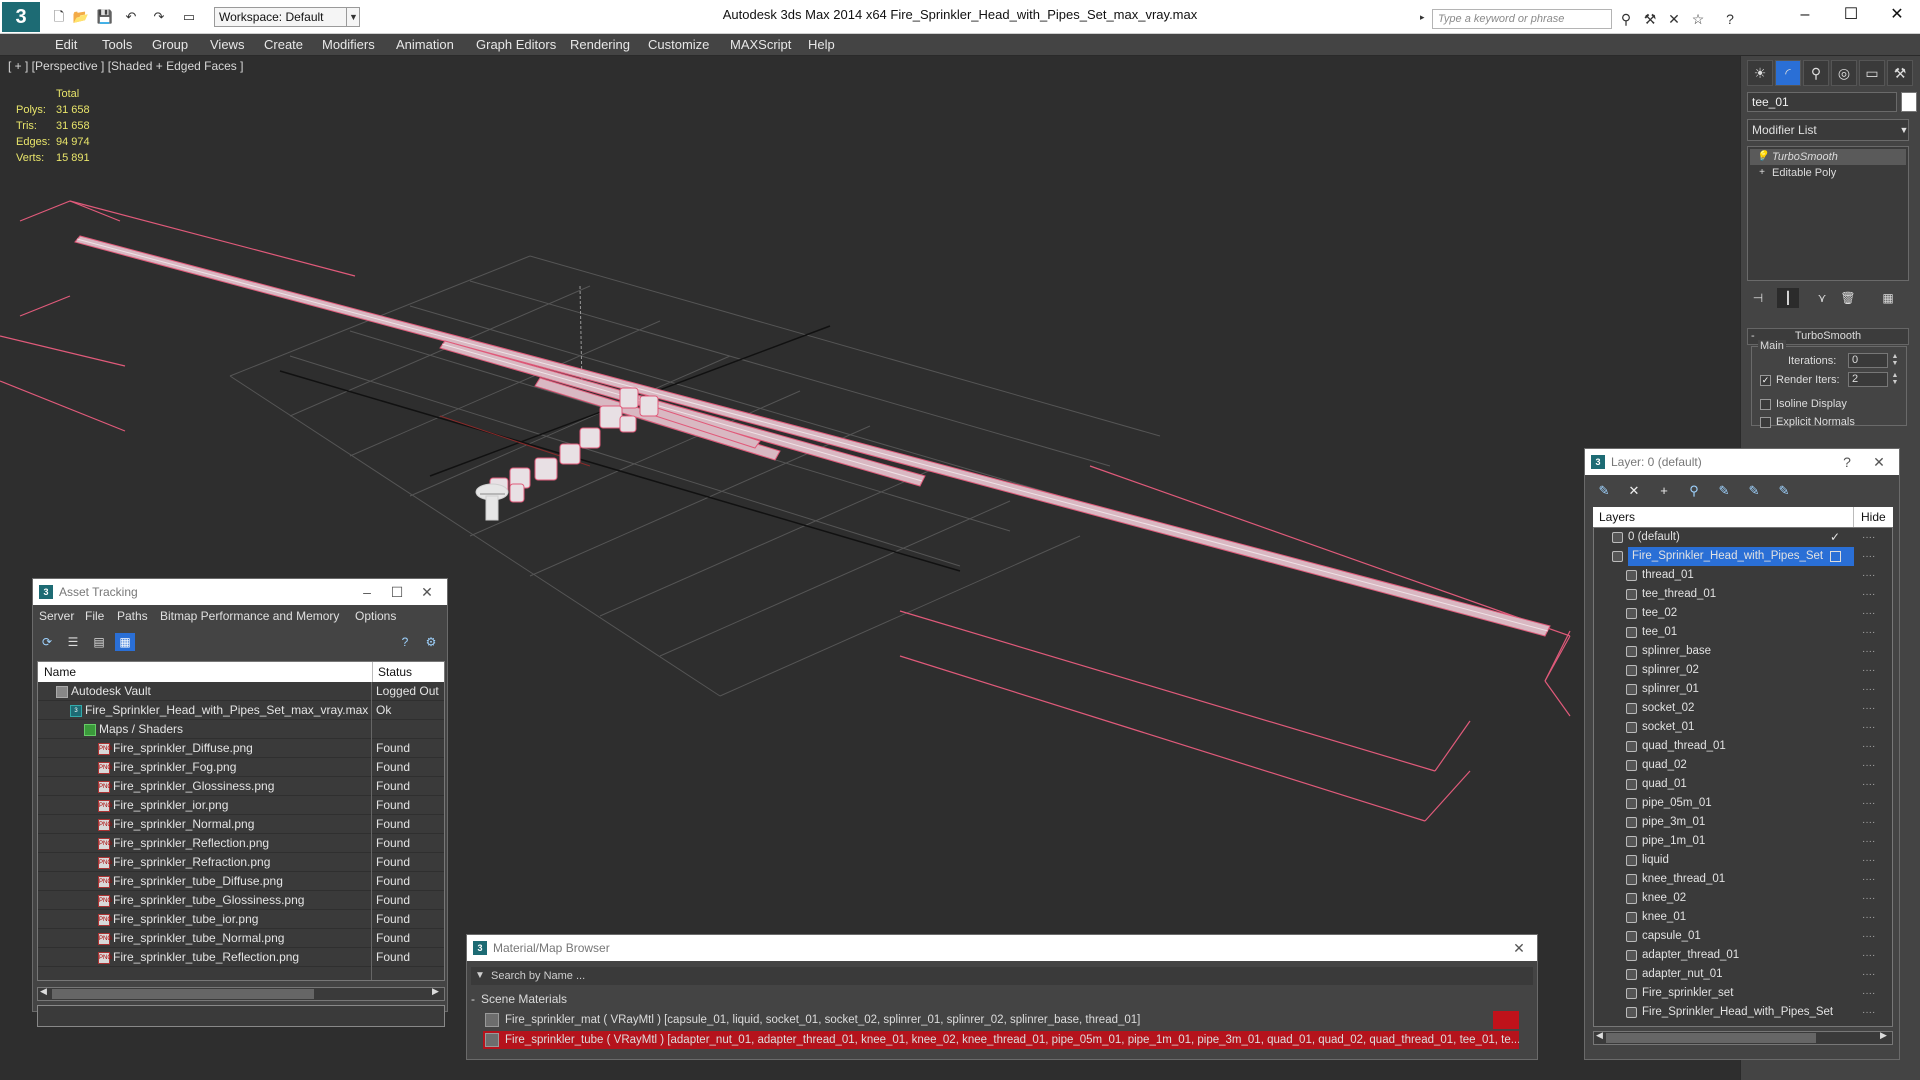  Describe the element at coordinates (1674, 19) in the screenshot. I see `communication-icon: ✕` at that location.